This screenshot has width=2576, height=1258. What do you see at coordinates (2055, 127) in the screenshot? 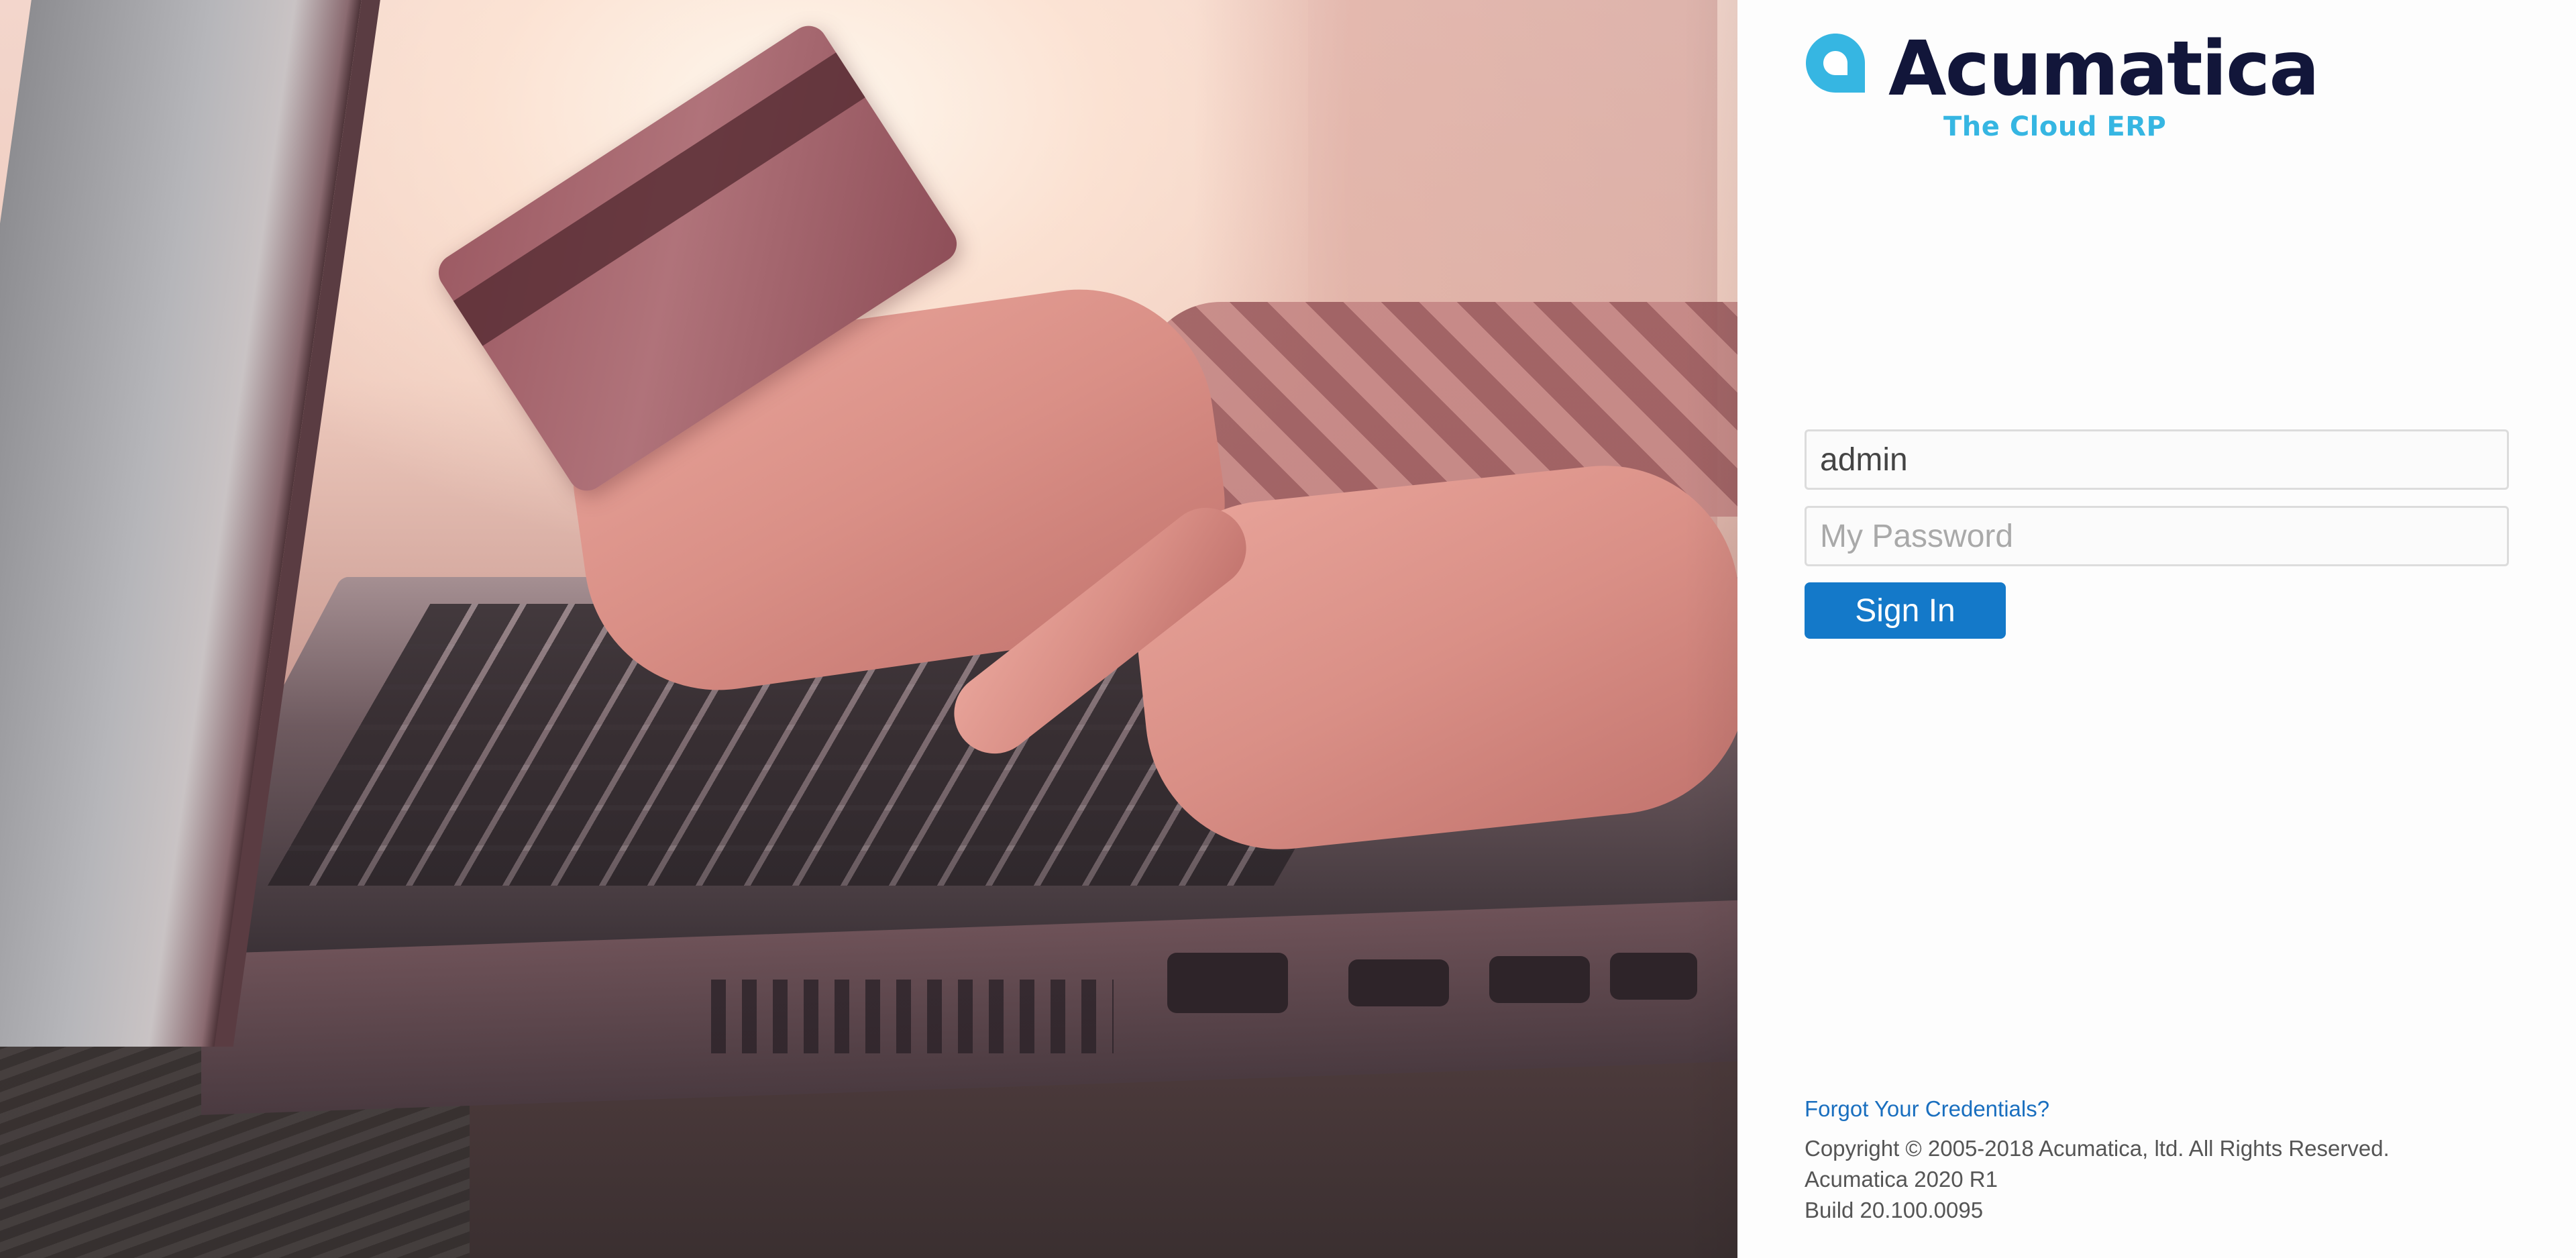
I see `brand-tagline: The Cloud ERP` at bounding box center [2055, 127].